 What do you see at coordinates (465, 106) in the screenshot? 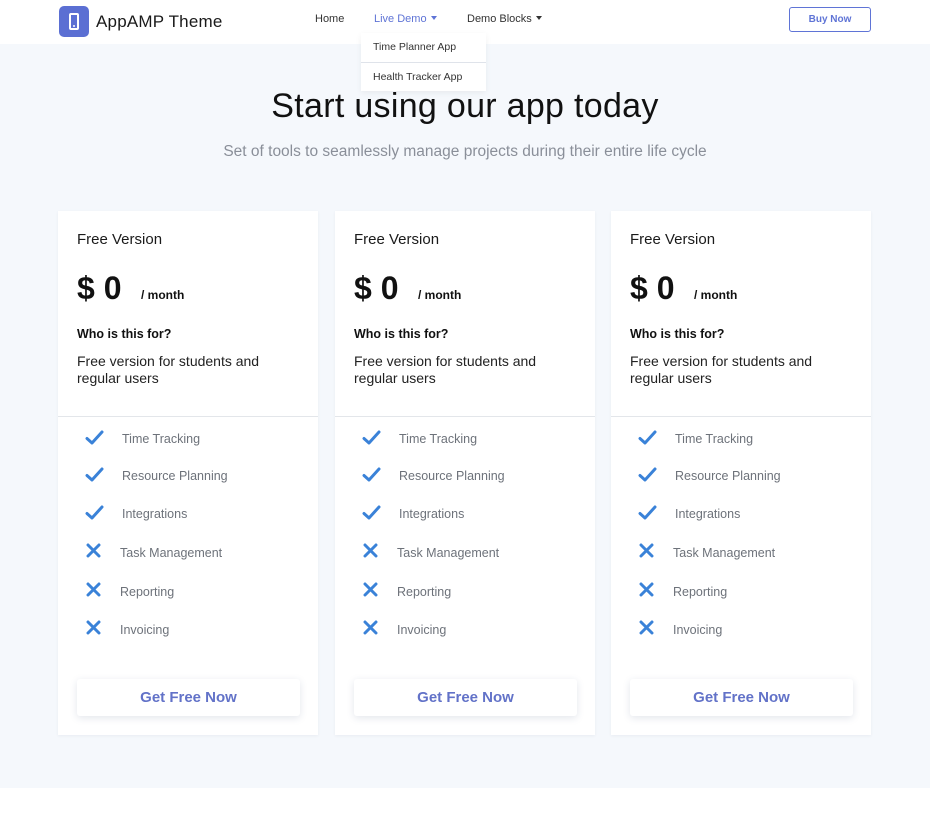
I see `section-title: Start using our app today` at bounding box center [465, 106].